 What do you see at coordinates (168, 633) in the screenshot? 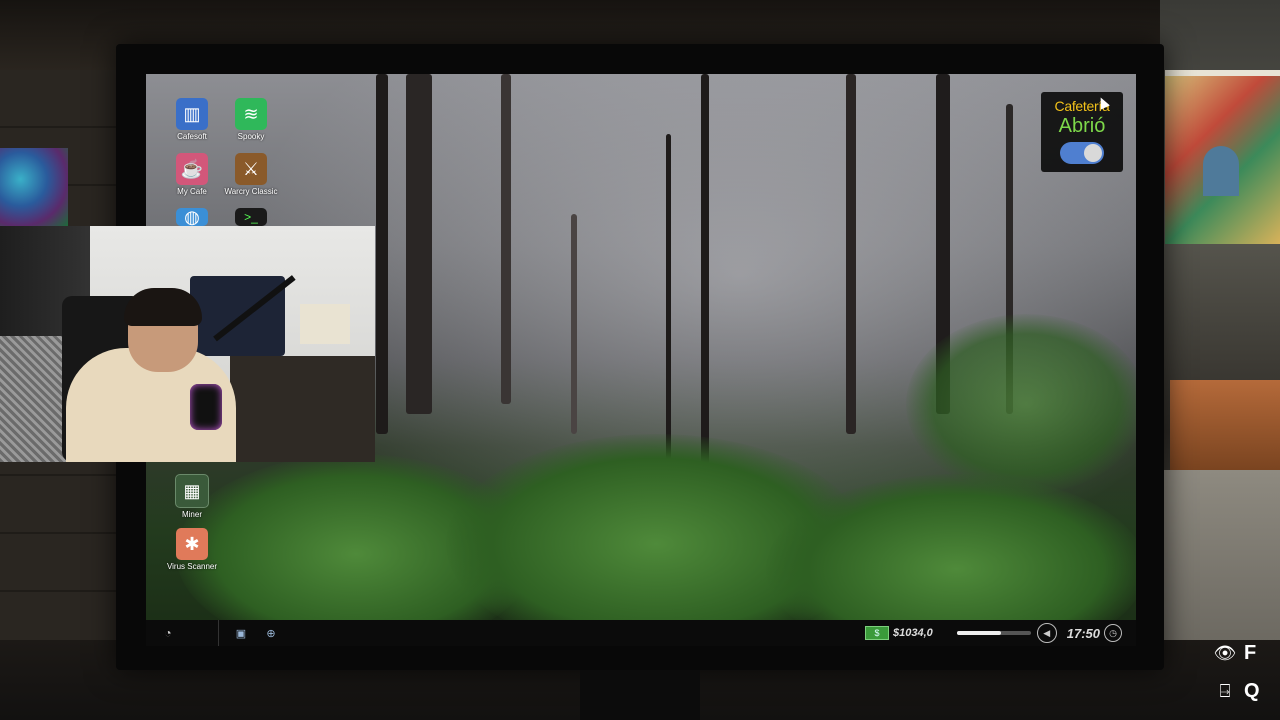
I see `start-button: ◔` at bounding box center [168, 633].